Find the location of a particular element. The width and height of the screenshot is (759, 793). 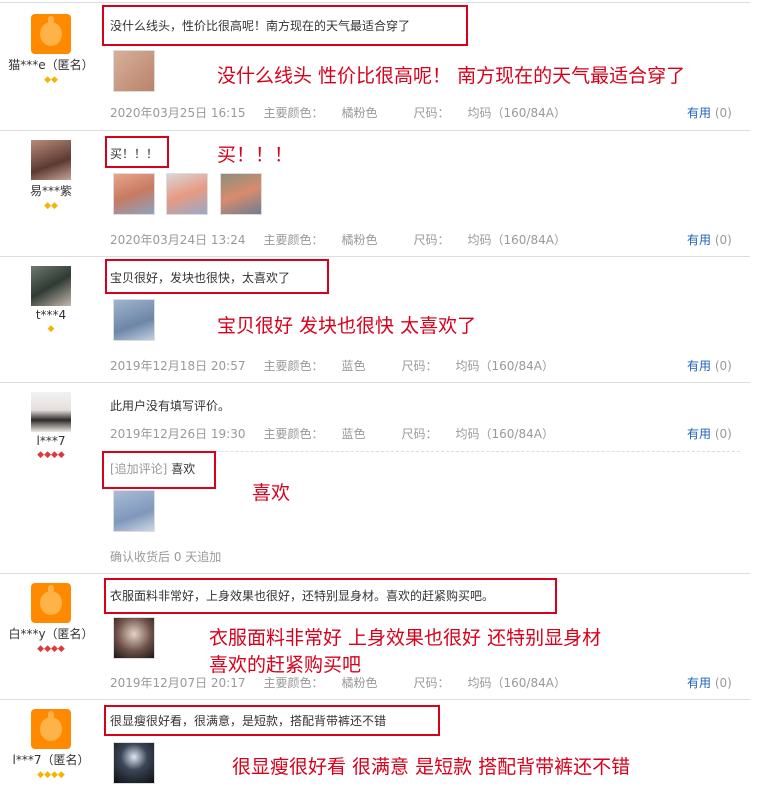

review-date: 2019年12月26日 19:30 is located at coordinates (178, 434).